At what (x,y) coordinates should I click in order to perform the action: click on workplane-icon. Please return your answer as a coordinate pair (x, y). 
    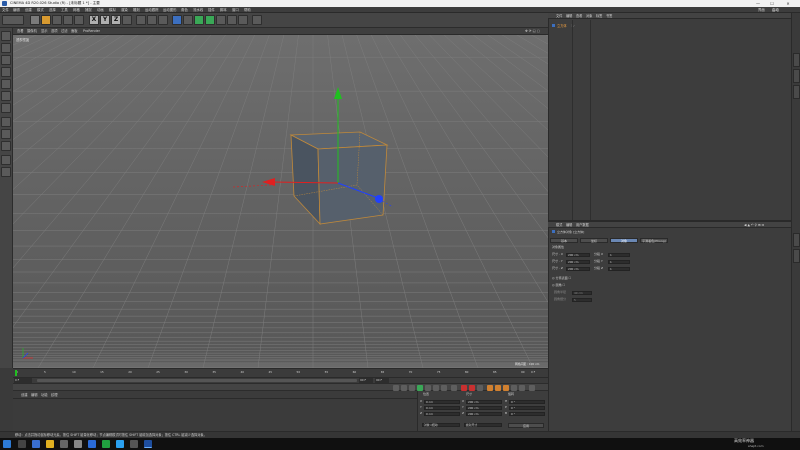
    Looking at the image, I should click on (6, 72).